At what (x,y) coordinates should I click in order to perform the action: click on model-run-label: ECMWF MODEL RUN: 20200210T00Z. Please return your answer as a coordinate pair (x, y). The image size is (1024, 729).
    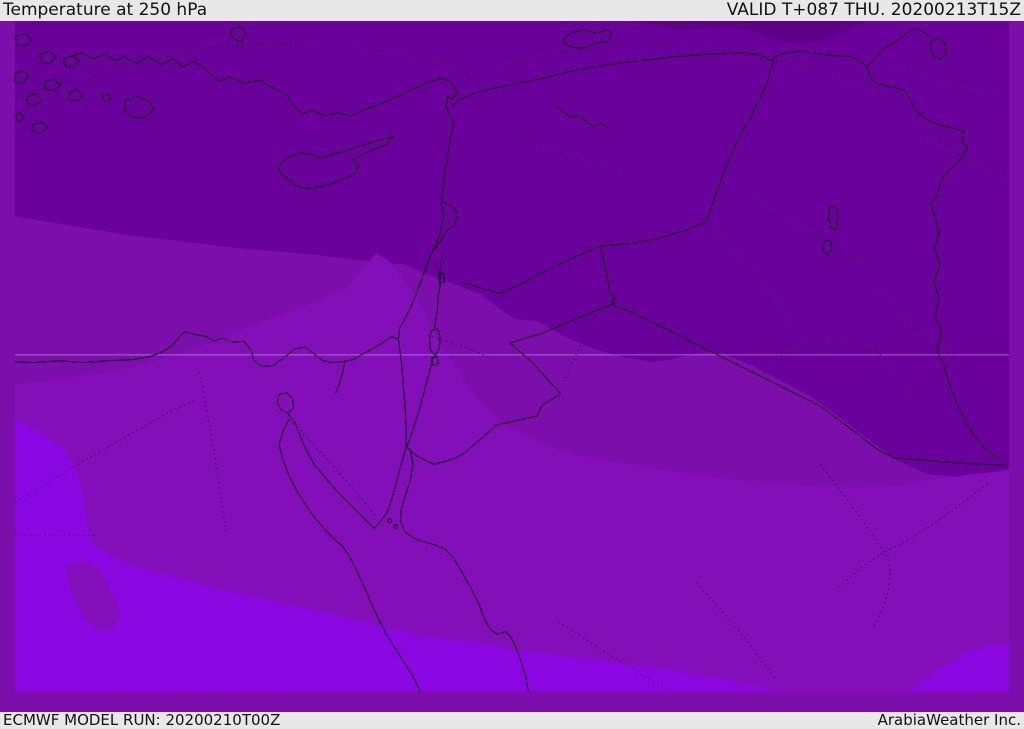
    Looking at the image, I should click on (142, 720).